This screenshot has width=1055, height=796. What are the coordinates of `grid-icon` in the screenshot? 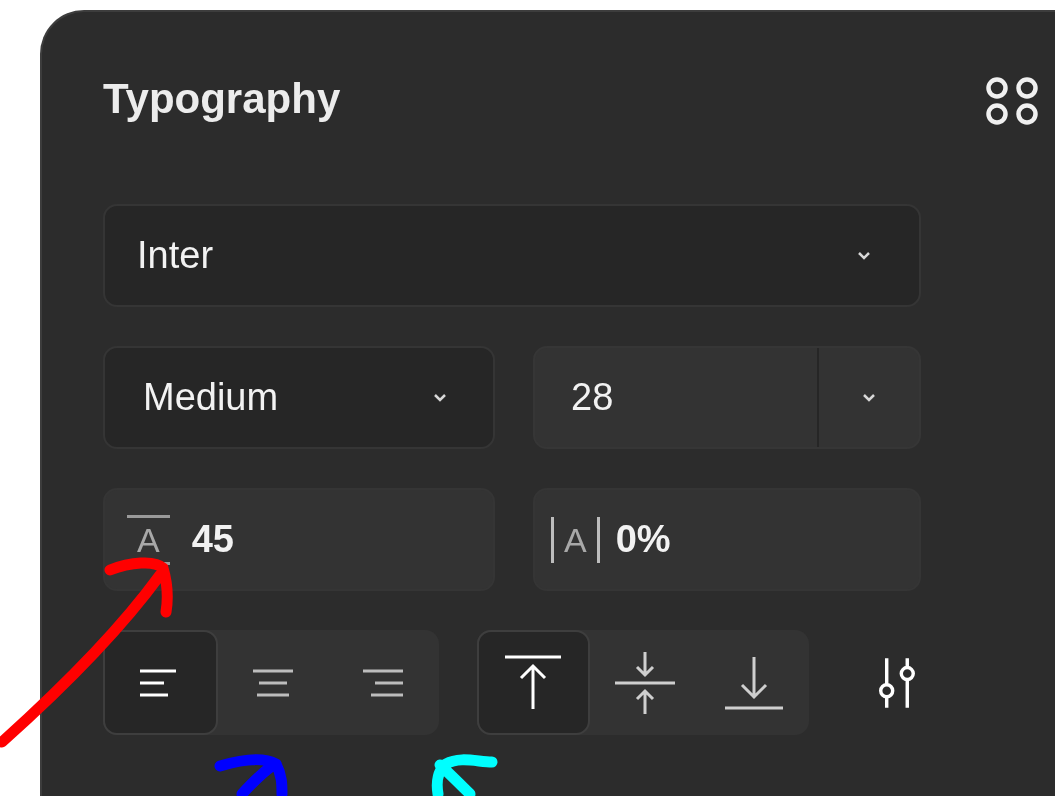 It's located at (1013, 101).